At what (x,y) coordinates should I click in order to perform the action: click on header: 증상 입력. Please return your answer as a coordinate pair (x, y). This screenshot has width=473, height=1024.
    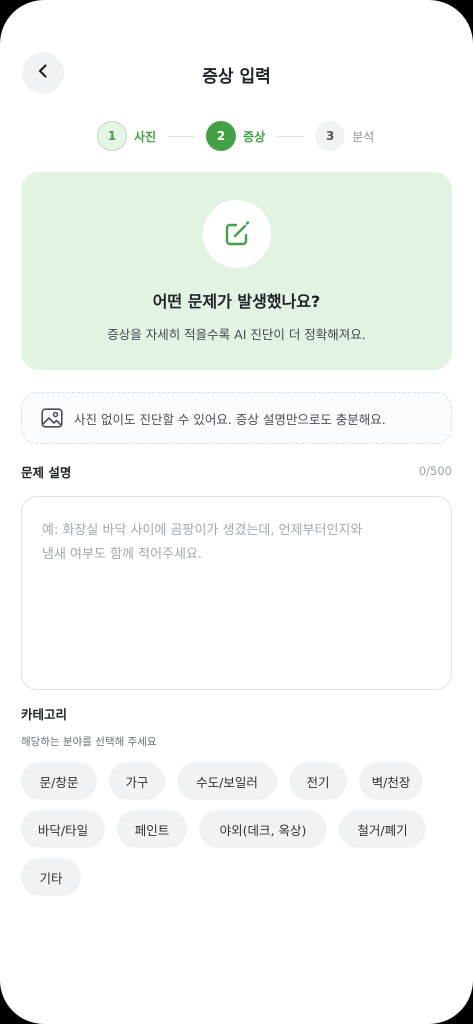
    Looking at the image, I should click on (236, 74).